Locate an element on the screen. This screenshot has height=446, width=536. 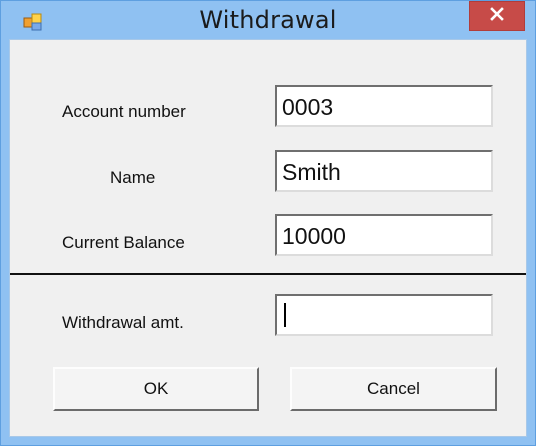
account-number-label: Account number is located at coordinates (124, 111).